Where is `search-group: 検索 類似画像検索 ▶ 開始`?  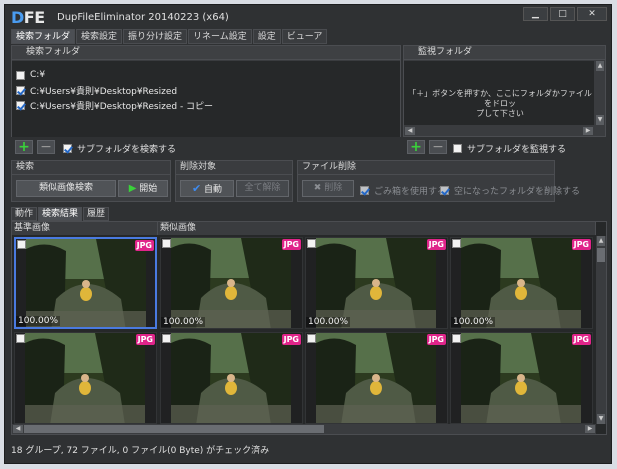 search-group: 検索 類似画像検索 ▶ 開始 is located at coordinates (91, 181).